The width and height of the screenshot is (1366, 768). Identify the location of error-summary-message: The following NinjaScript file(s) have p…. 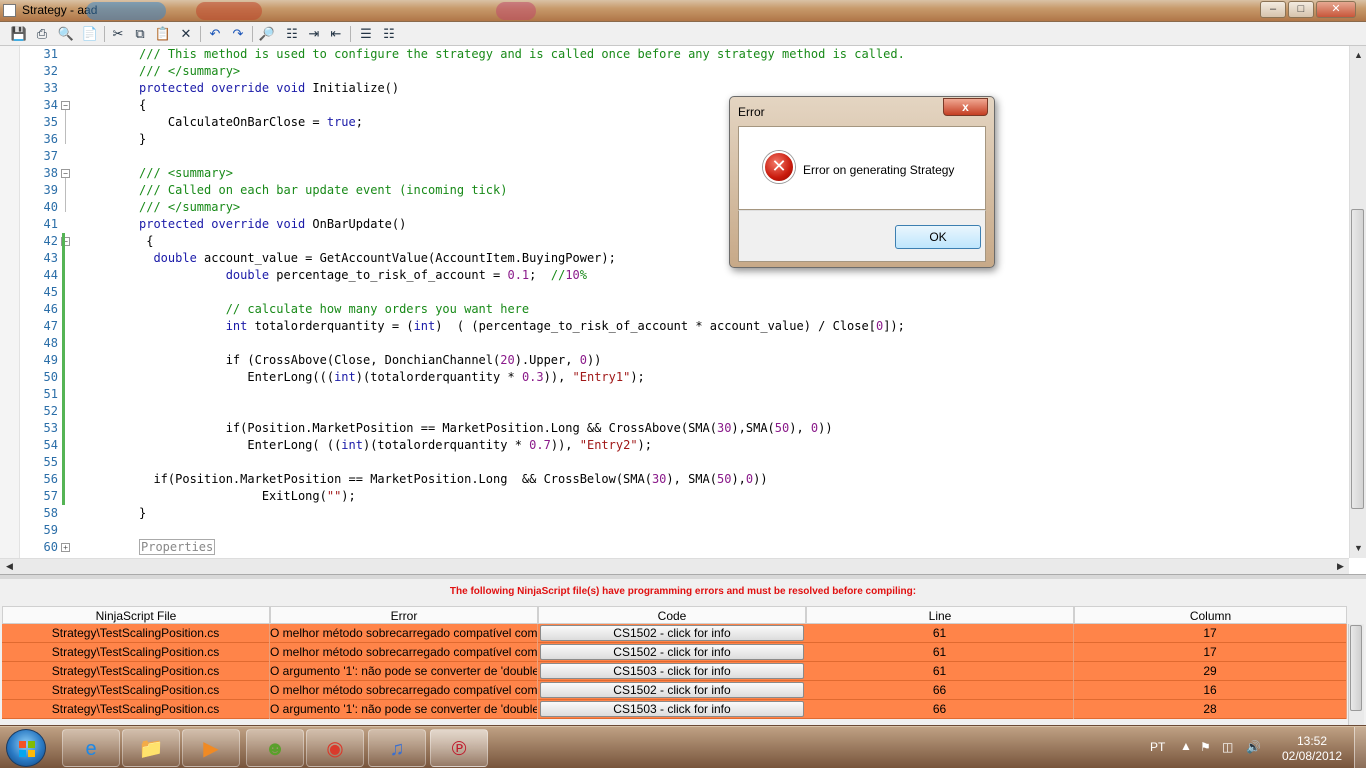
(683, 591).